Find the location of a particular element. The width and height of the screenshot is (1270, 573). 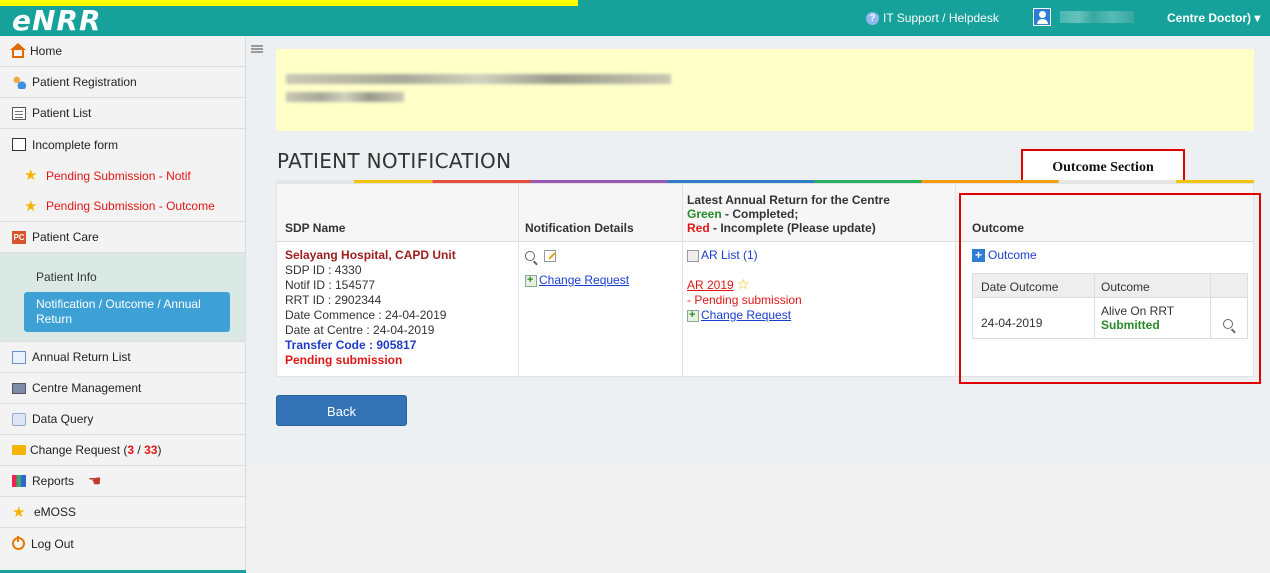

patient-banner-redacted is located at coordinates (765, 90).